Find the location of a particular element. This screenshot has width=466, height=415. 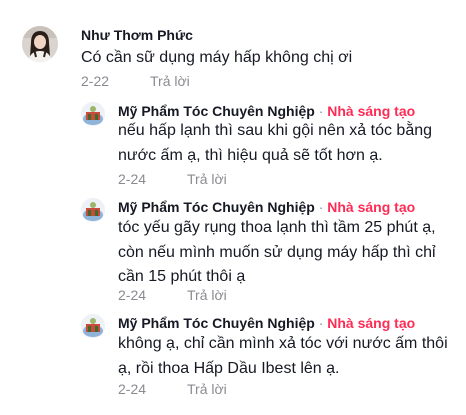

reply-text-line: nước ấm ạ, thì hiệu quả sẽ tốt hơn ạ. is located at coordinates (250, 155).